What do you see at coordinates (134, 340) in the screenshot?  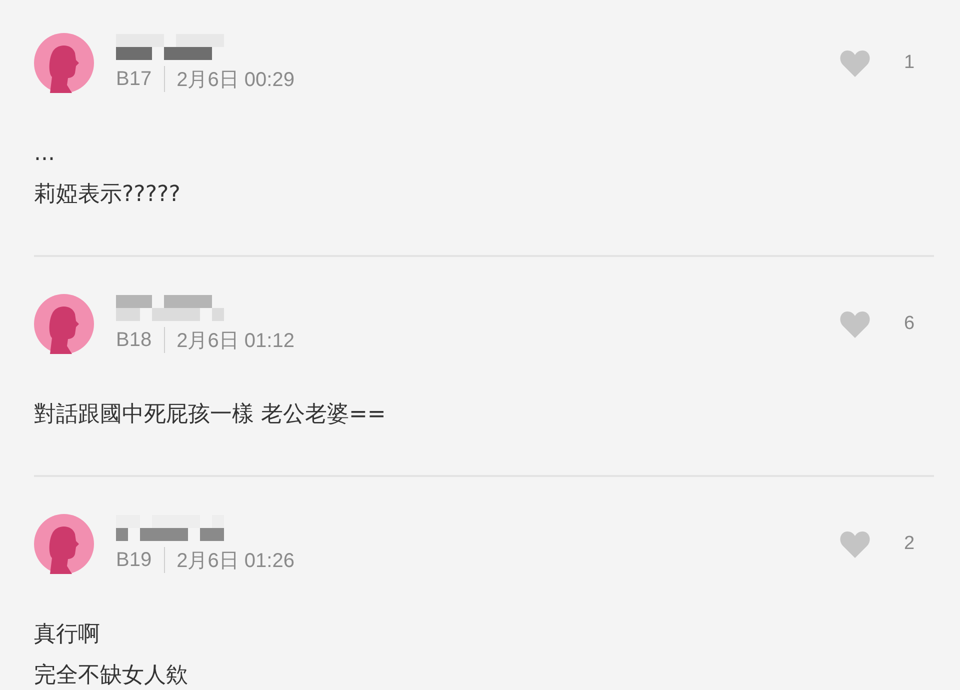 I see `floor-number: B18` at bounding box center [134, 340].